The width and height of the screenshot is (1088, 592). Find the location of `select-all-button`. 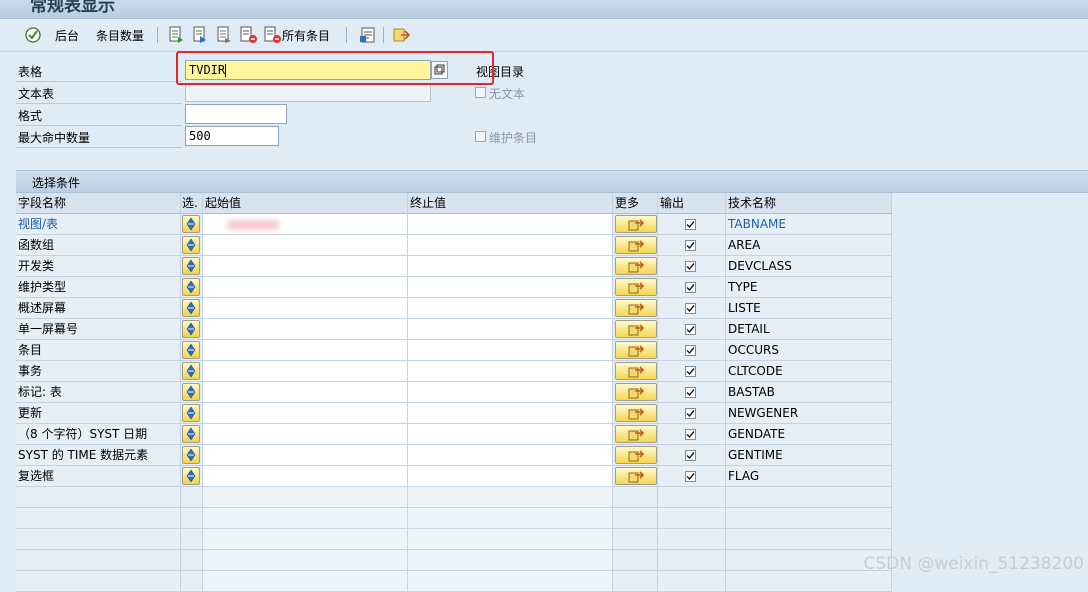

select-all-button is located at coordinates (176, 35).